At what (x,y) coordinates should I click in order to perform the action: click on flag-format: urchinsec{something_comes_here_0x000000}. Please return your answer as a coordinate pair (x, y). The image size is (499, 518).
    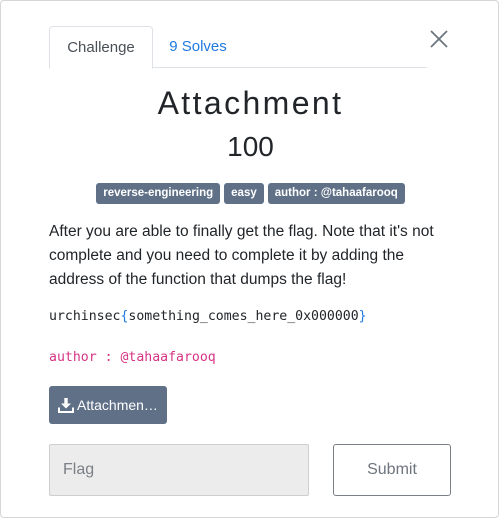
    Looking at the image, I should click on (208, 316).